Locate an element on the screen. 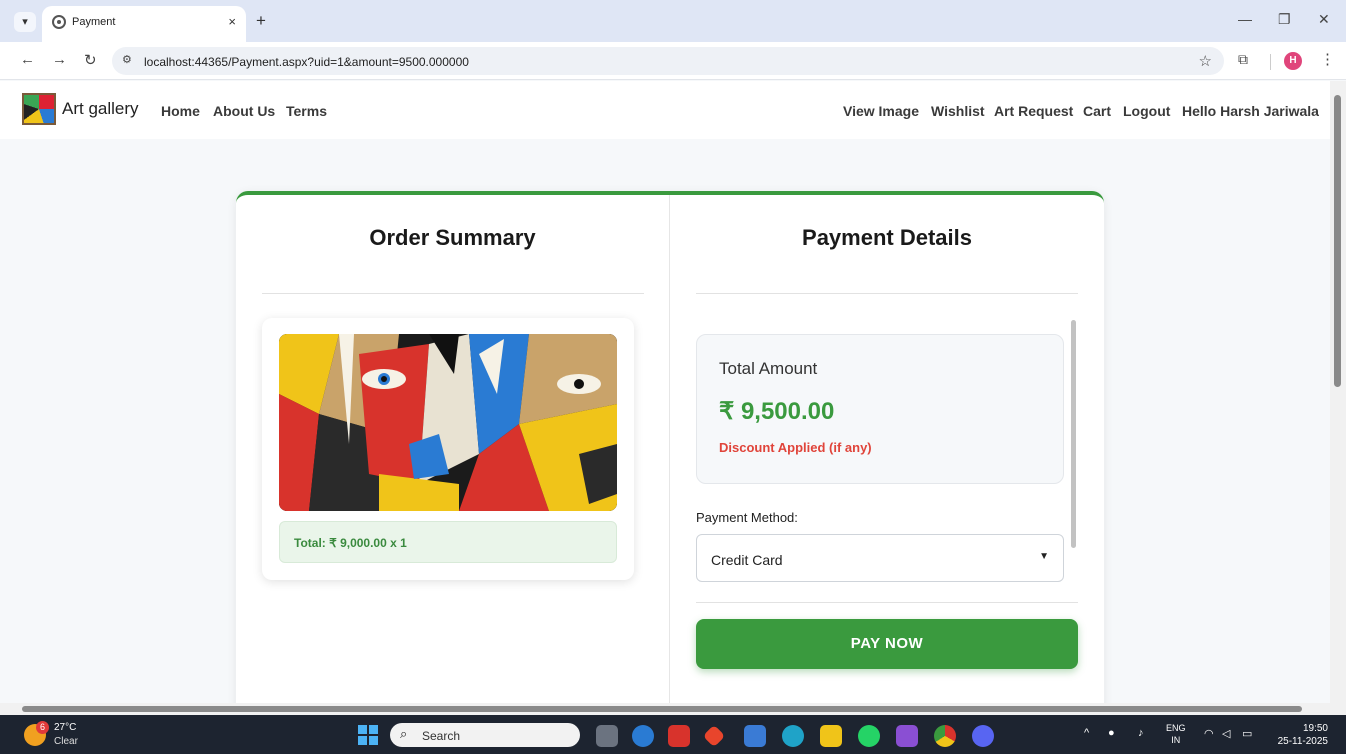  nav-link-home: Home is located at coordinates (180, 111).